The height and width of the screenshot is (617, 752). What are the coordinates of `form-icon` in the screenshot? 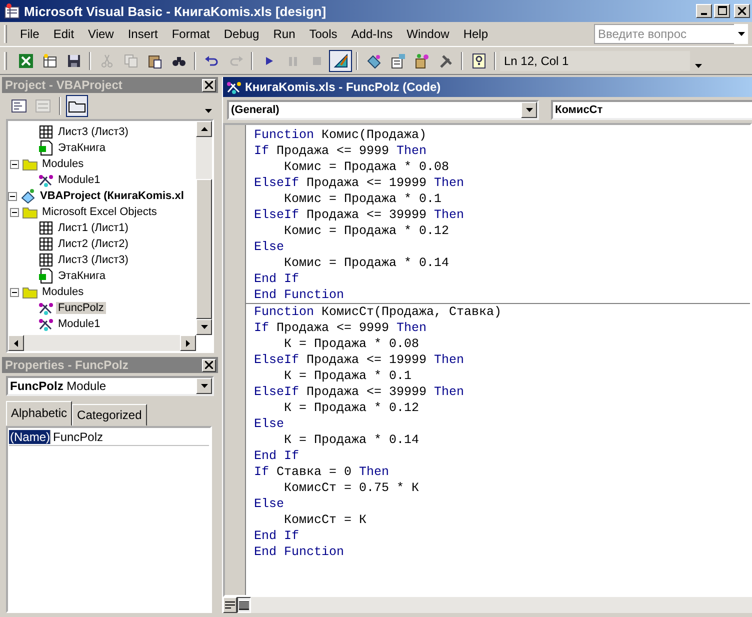 It's located at (43, 106).